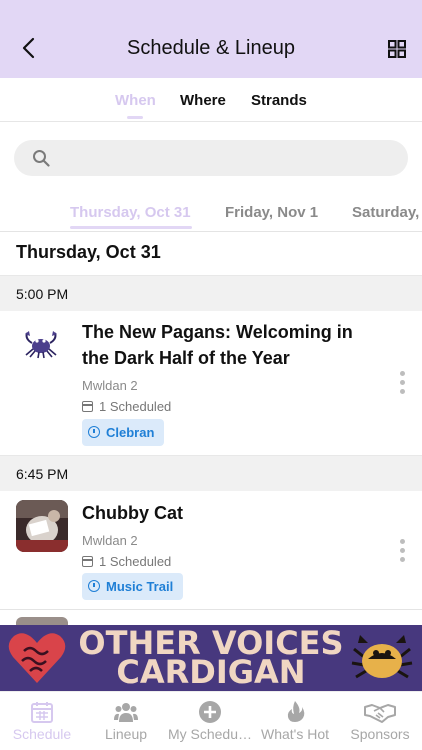 This screenshot has height=750, width=422. Describe the element at coordinates (88, 252) in the screenshot. I see `day-header: Thursday, Oct 31` at that location.